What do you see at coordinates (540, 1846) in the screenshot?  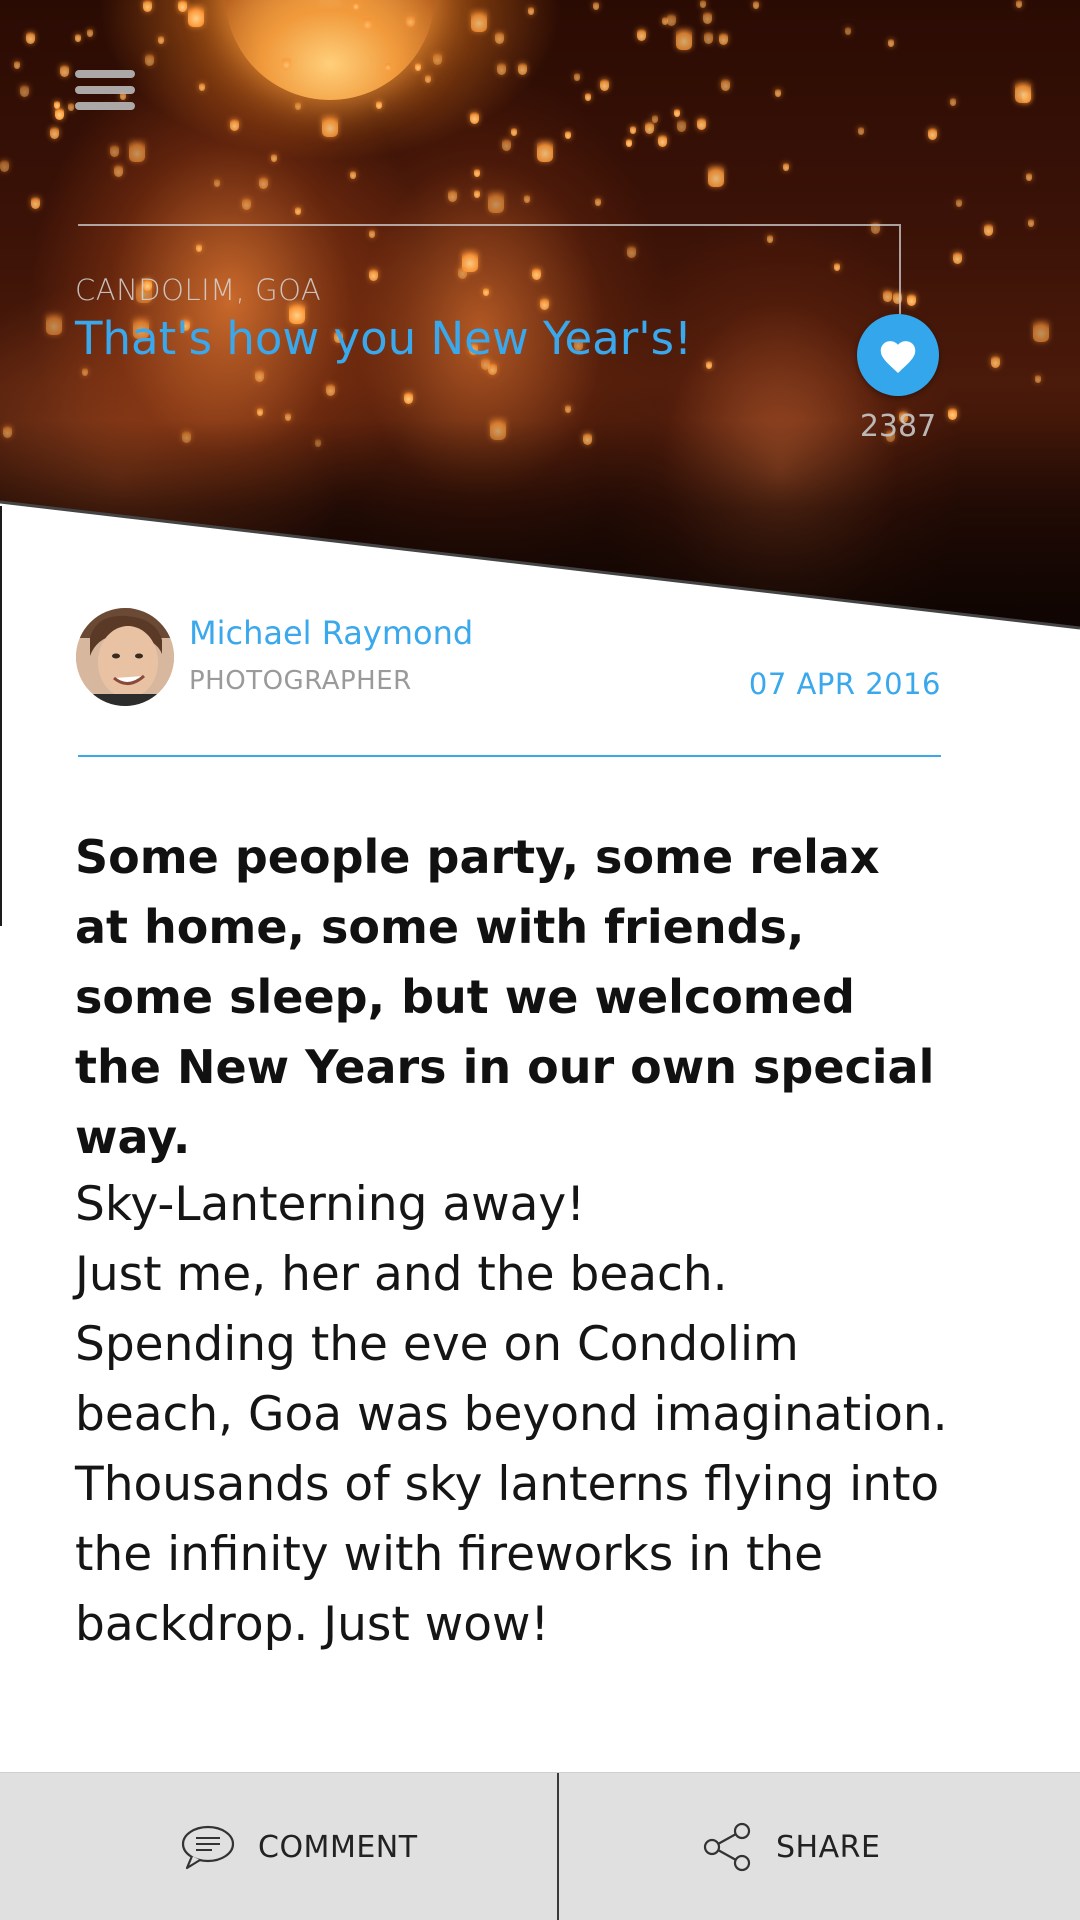 I see `bottom-action-bar: COMMENT SHARE` at bounding box center [540, 1846].